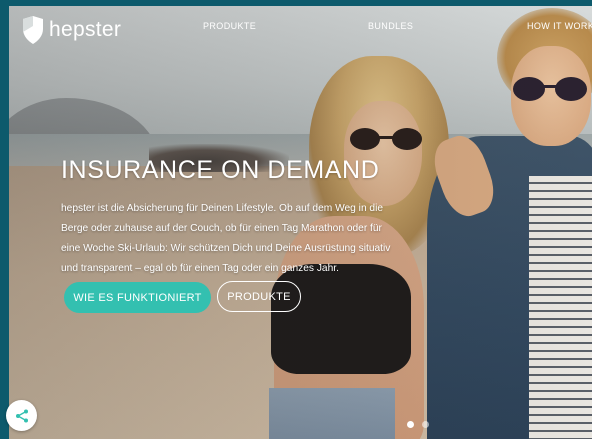  What do you see at coordinates (33, 30) in the screenshot?
I see `shield-logo-icon` at bounding box center [33, 30].